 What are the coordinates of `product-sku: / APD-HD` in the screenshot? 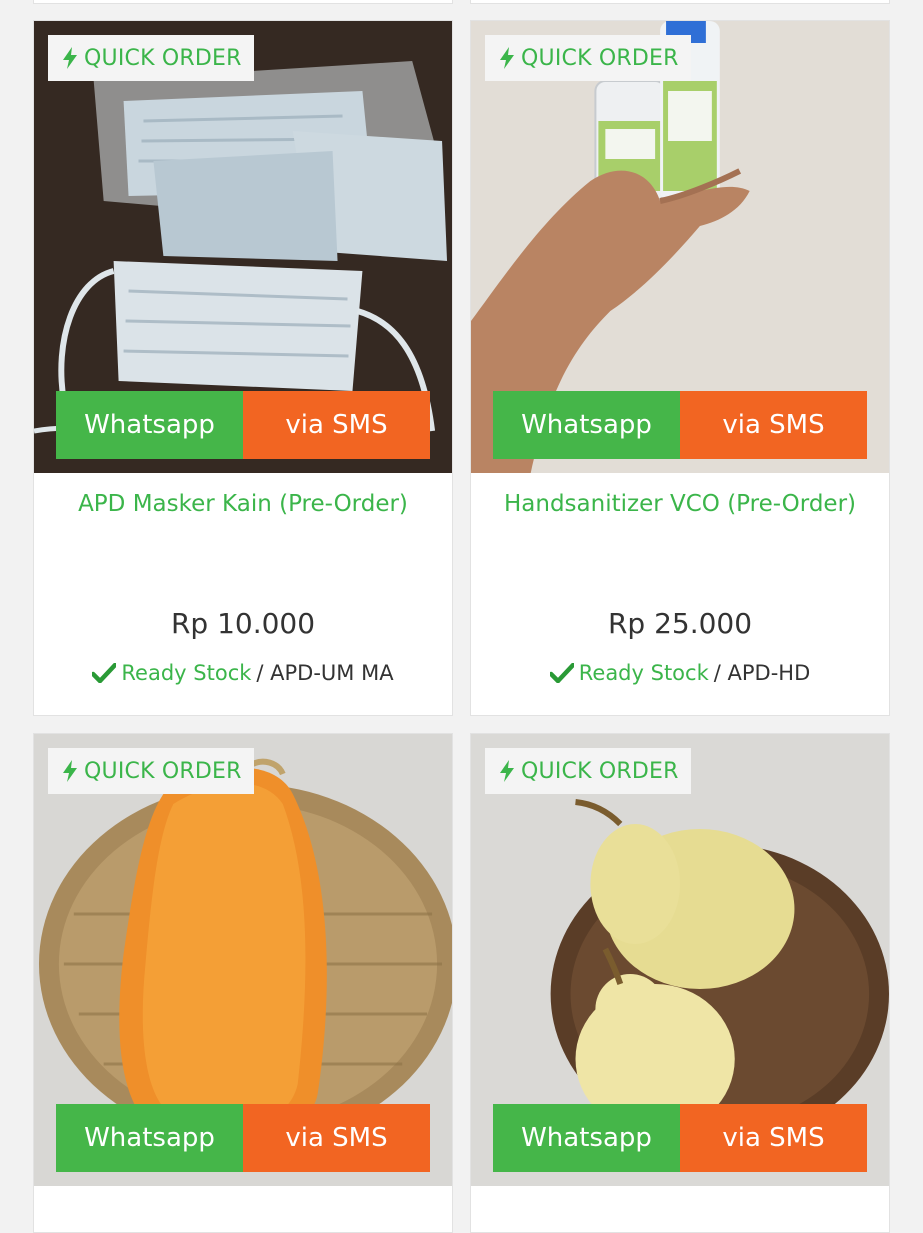 It's located at (762, 673).